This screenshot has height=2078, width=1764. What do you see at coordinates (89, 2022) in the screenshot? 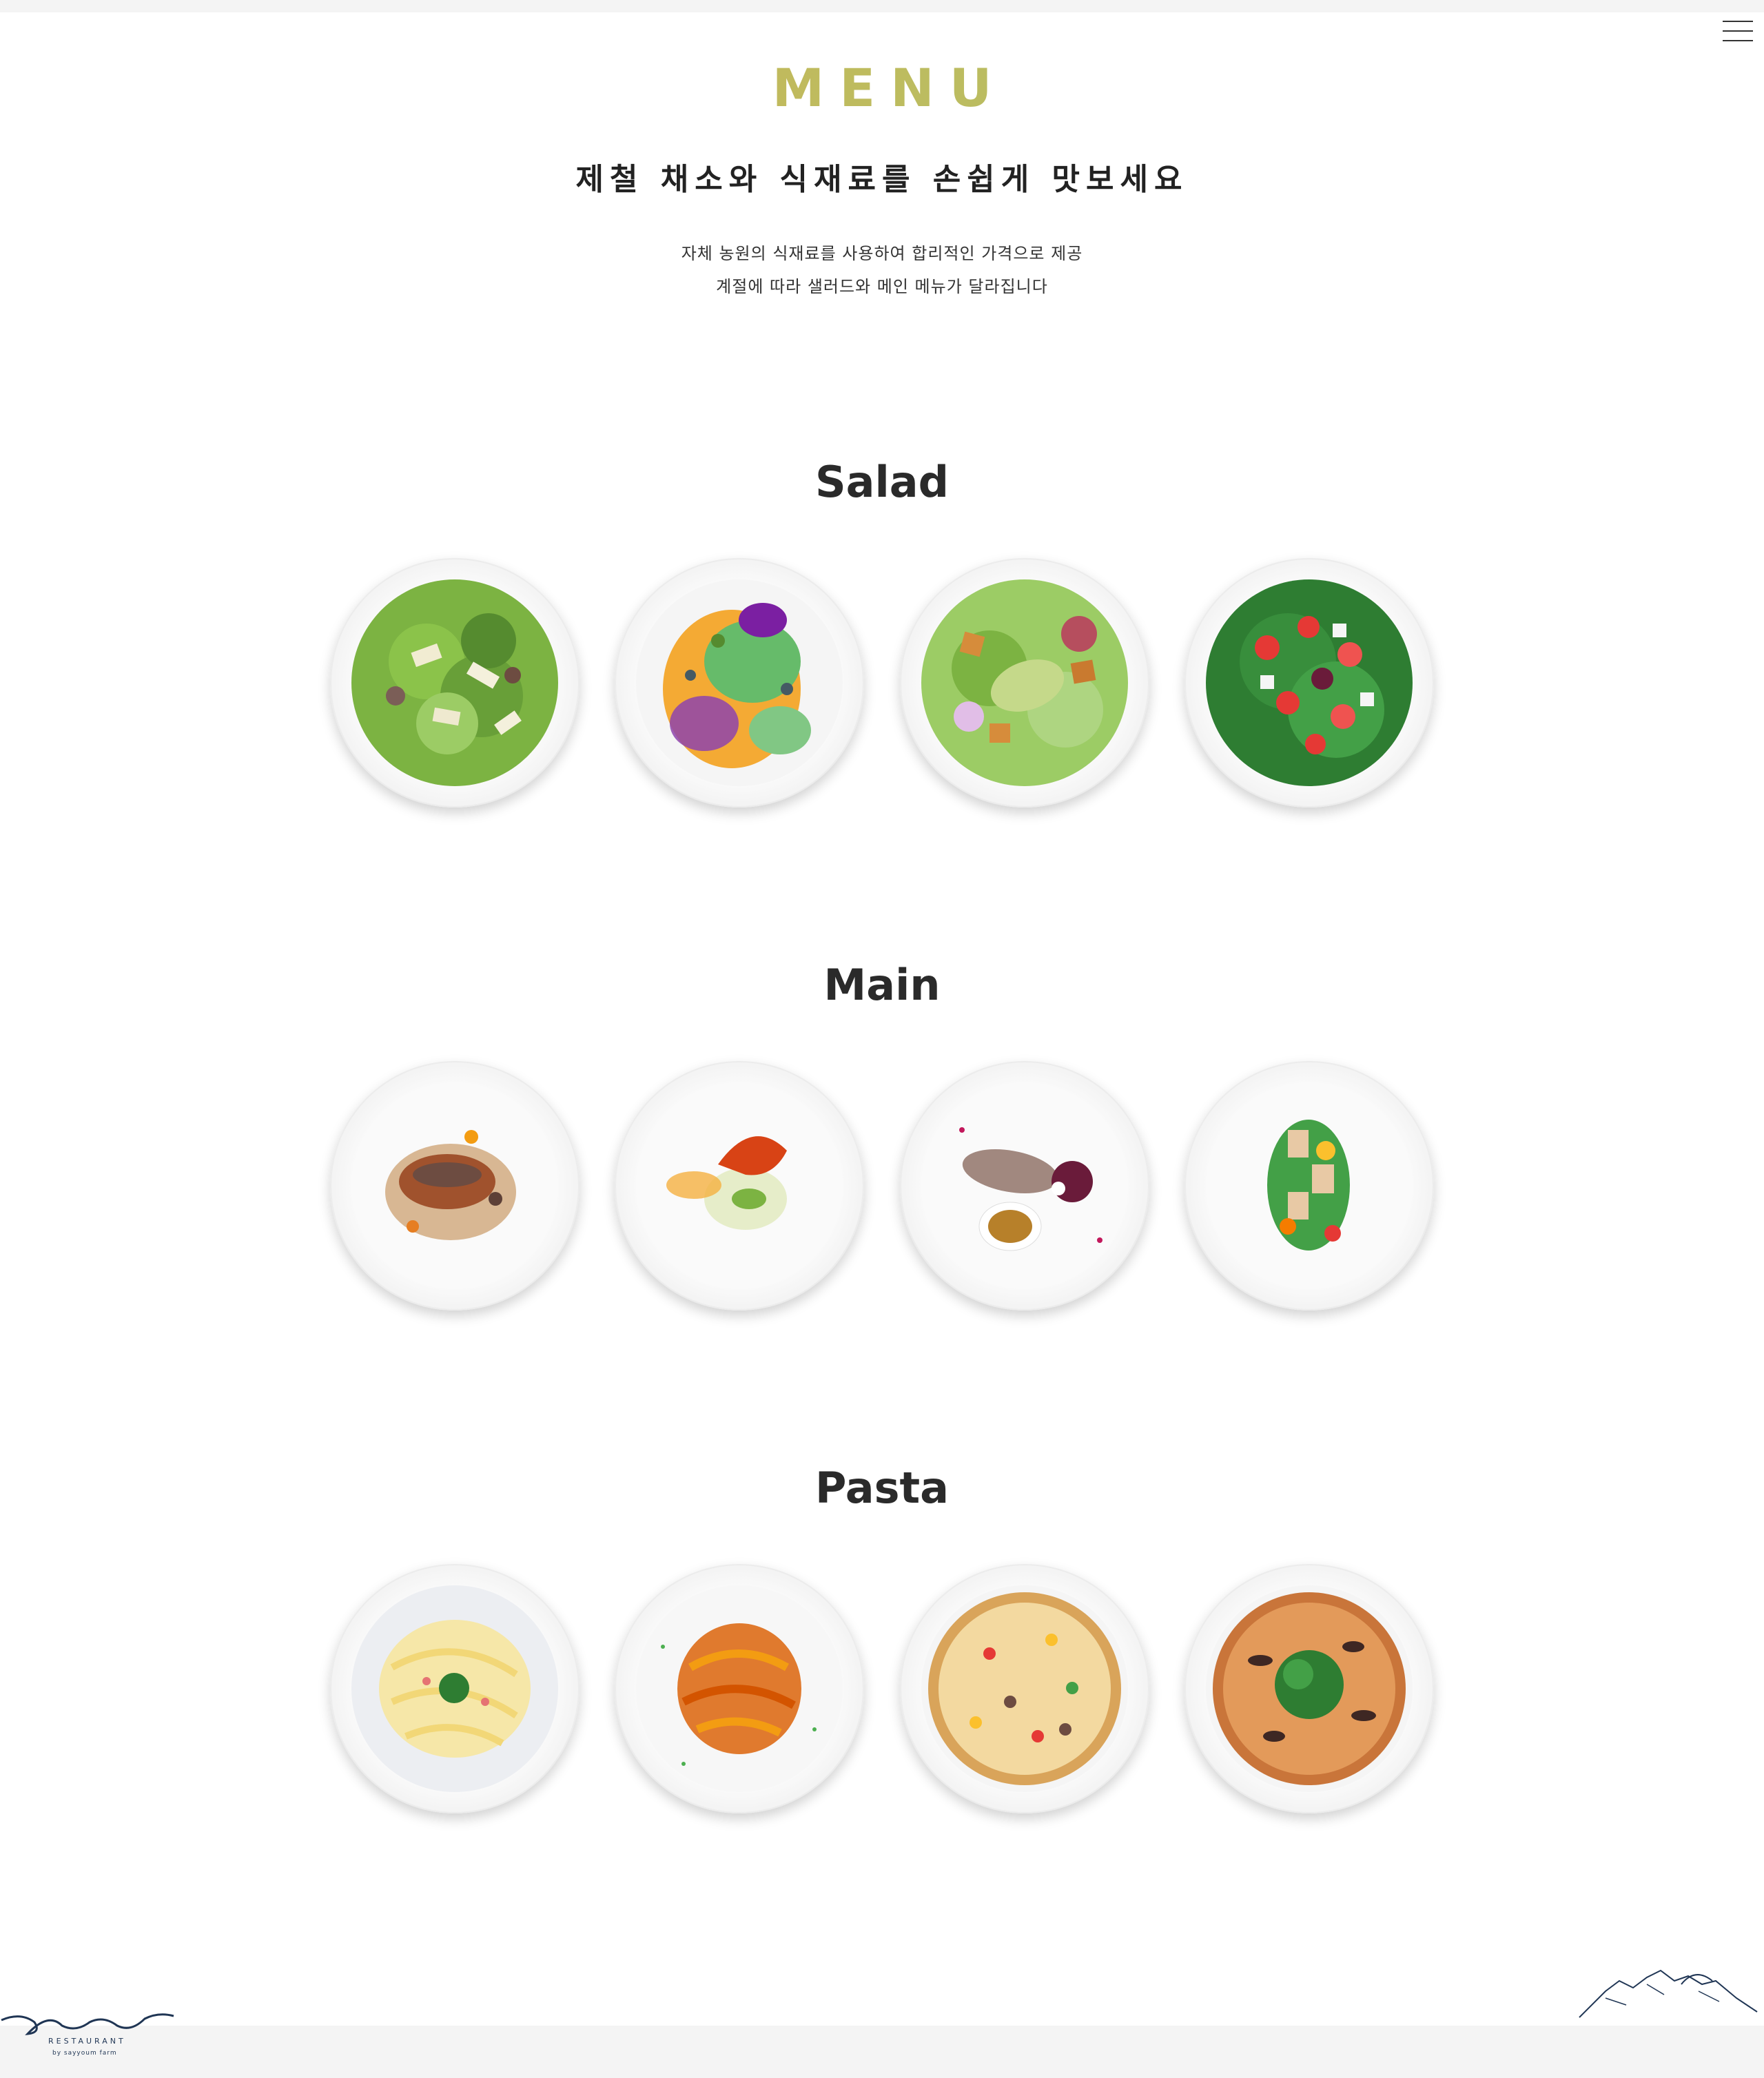
I see `harvest-logo: RESTAURANT by sayyoum farm` at bounding box center [89, 2022].